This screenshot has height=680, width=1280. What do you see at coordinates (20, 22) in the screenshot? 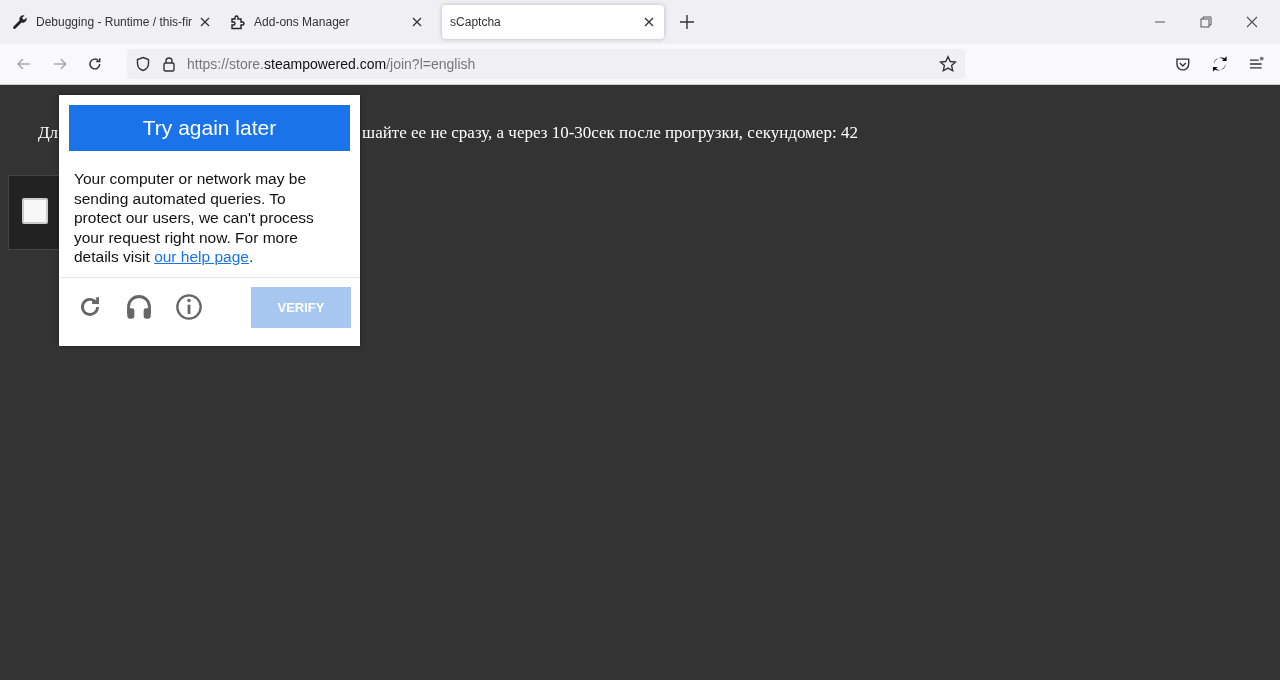
I see `wrench-icon` at bounding box center [20, 22].